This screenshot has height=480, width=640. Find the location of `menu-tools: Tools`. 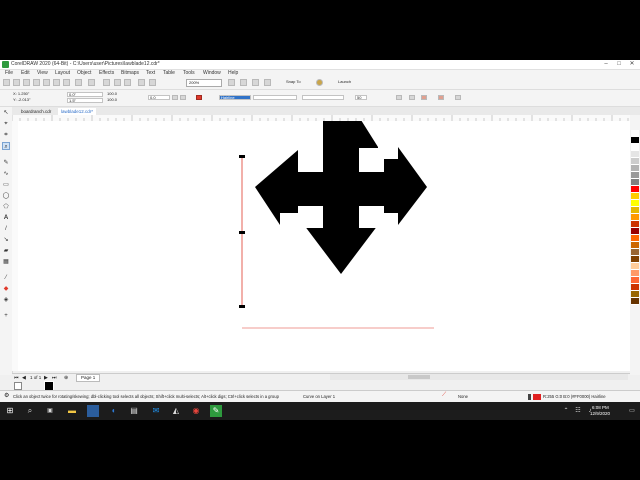

menu-tools: Tools is located at coordinates (189, 73).